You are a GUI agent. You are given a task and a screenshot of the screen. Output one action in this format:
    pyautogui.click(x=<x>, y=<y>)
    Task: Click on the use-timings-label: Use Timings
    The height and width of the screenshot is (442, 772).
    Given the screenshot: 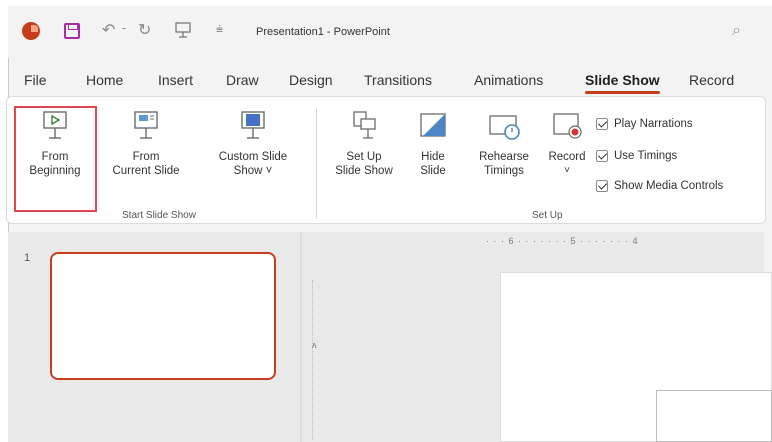 What is the action you would take?
    pyautogui.click(x=646, y=156)
    